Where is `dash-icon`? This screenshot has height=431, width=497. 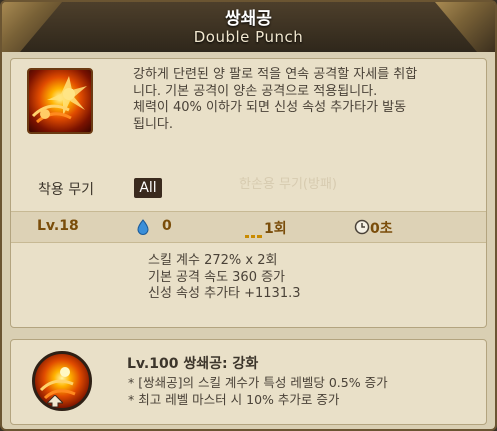 dash-icon is located at coordinates (254, 234).